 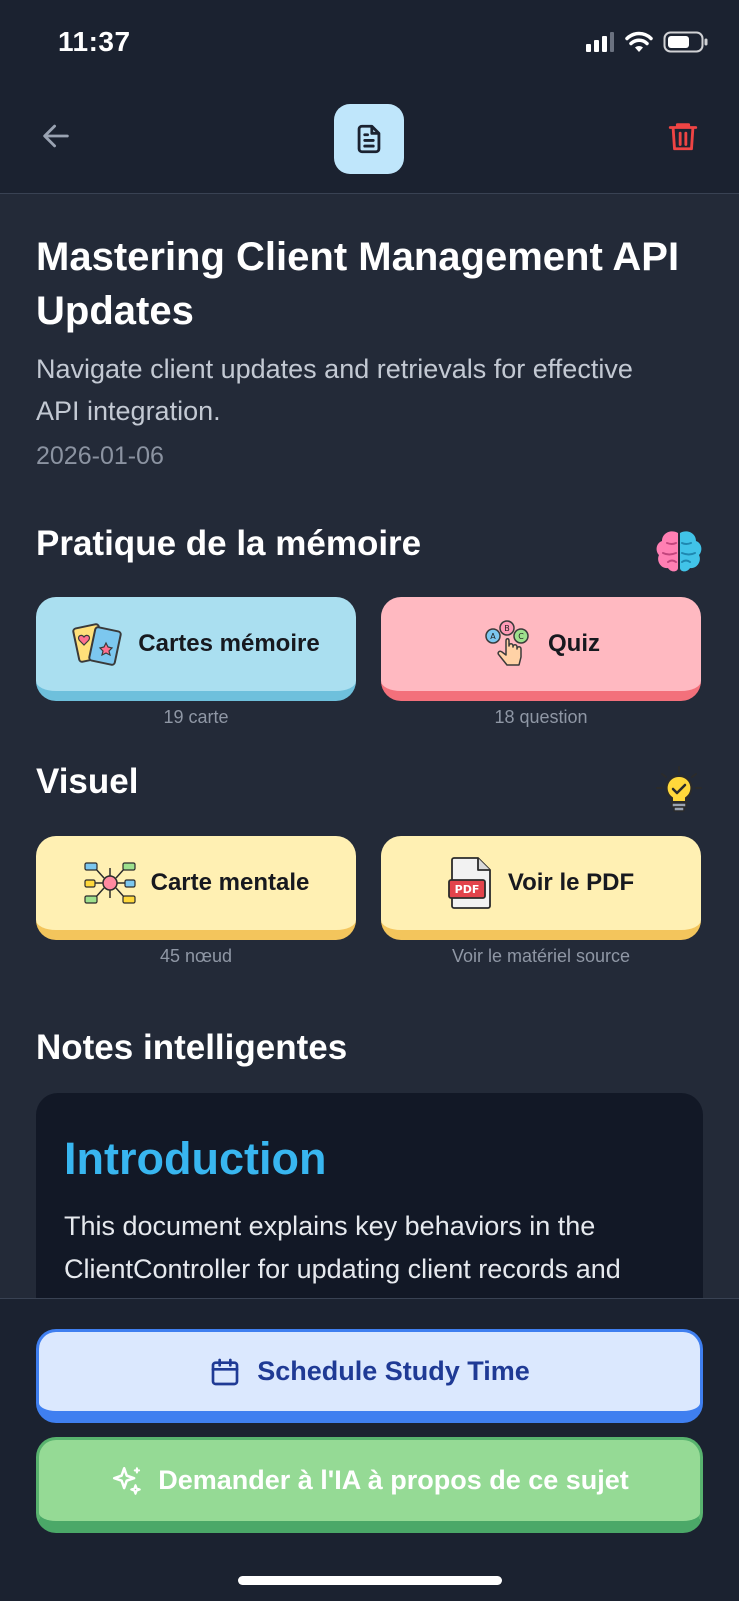 I want to click on ask-ai-label: Demander à l'IA à propos de ce sujet, so click(x=393, y=1480).